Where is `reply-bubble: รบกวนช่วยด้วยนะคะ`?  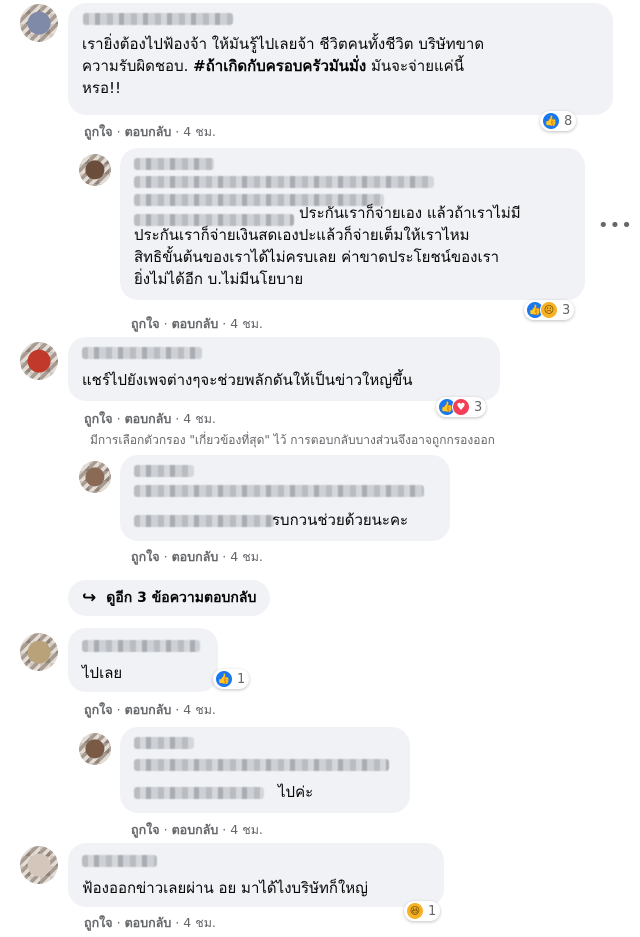 reply-bubble: รบกวนช่วยด้วยนะคะ is located at coordinates (285, 498).